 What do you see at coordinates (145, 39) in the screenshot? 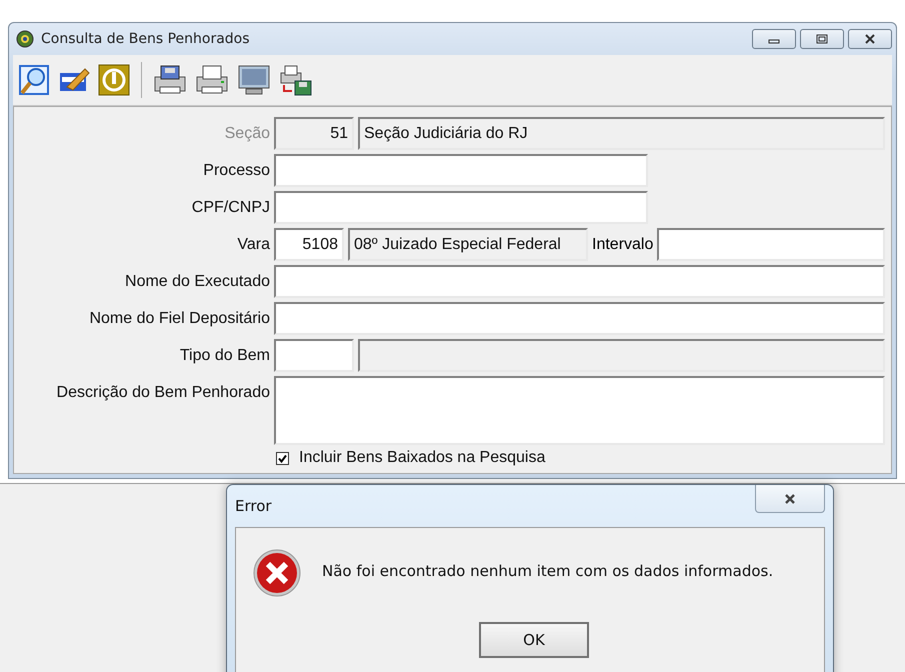
I see `window-title: Consulta de Bens Penhorados` at bounding box center [145, 39].